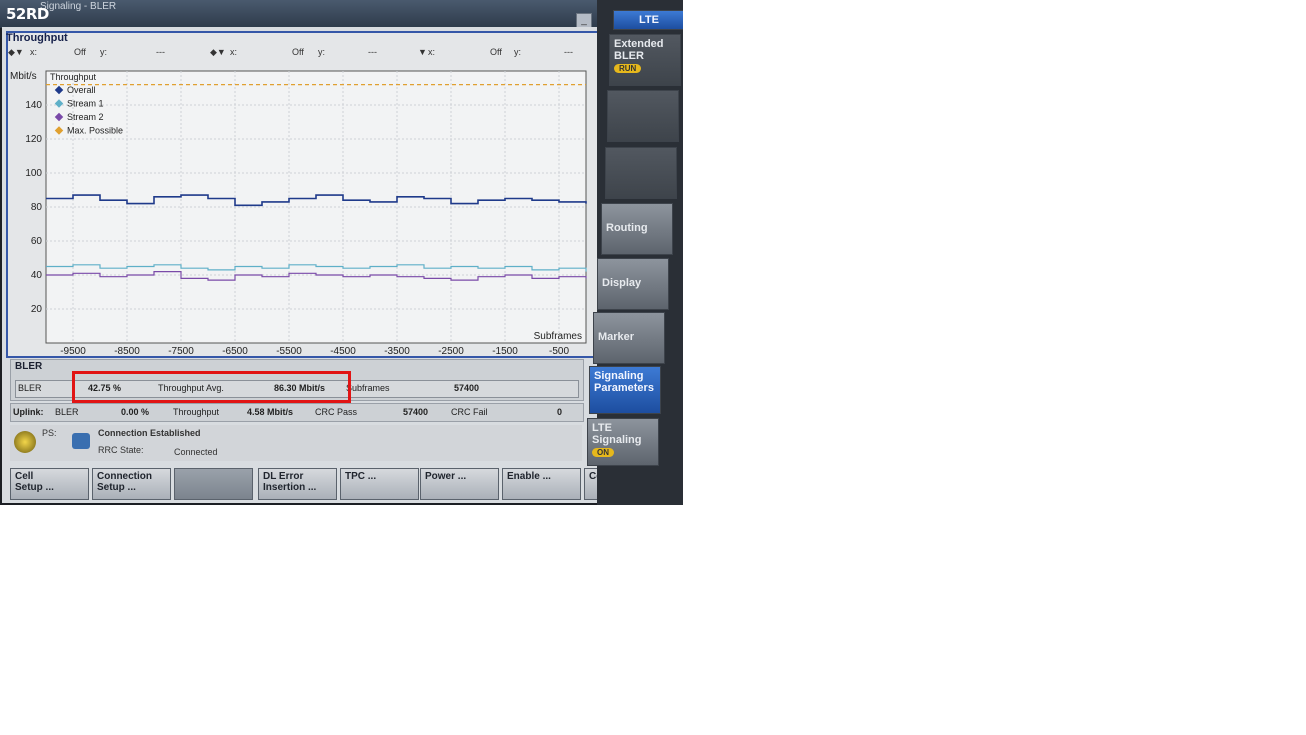  I want to click on signaling-parameters-button: Signaling Parameters, so click(625, 390).